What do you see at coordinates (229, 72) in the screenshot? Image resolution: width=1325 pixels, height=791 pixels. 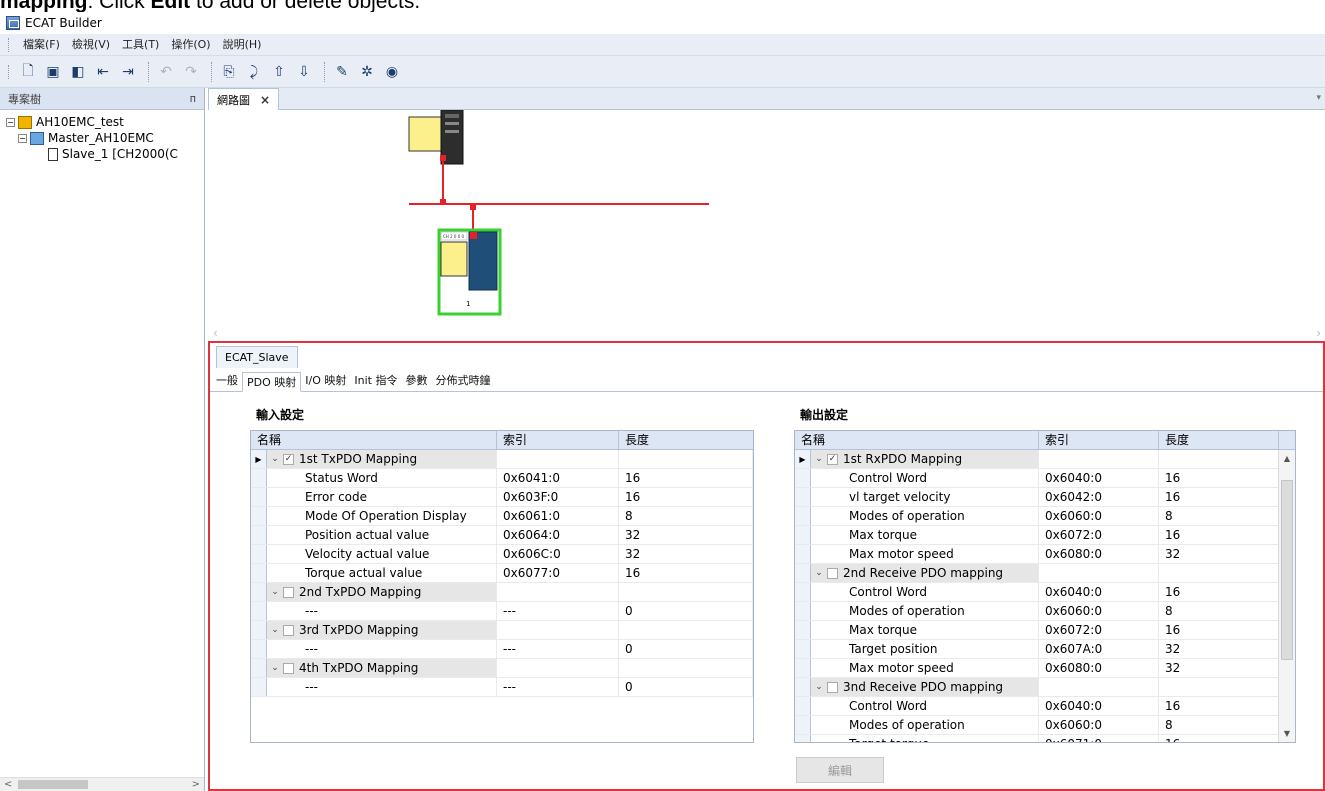 I see `download-icon: ⎘` at bounding box center [229, 72].